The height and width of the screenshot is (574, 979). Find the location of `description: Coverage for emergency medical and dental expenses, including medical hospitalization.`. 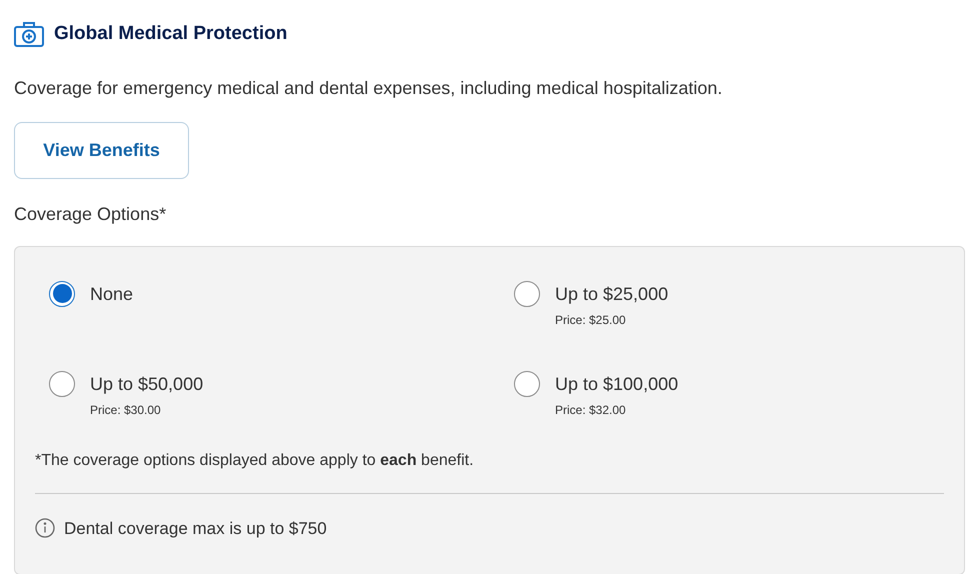

description: Coverage for emergency medical and dental expenses, including medical hospitalization. is located at coordinates (369, 88).